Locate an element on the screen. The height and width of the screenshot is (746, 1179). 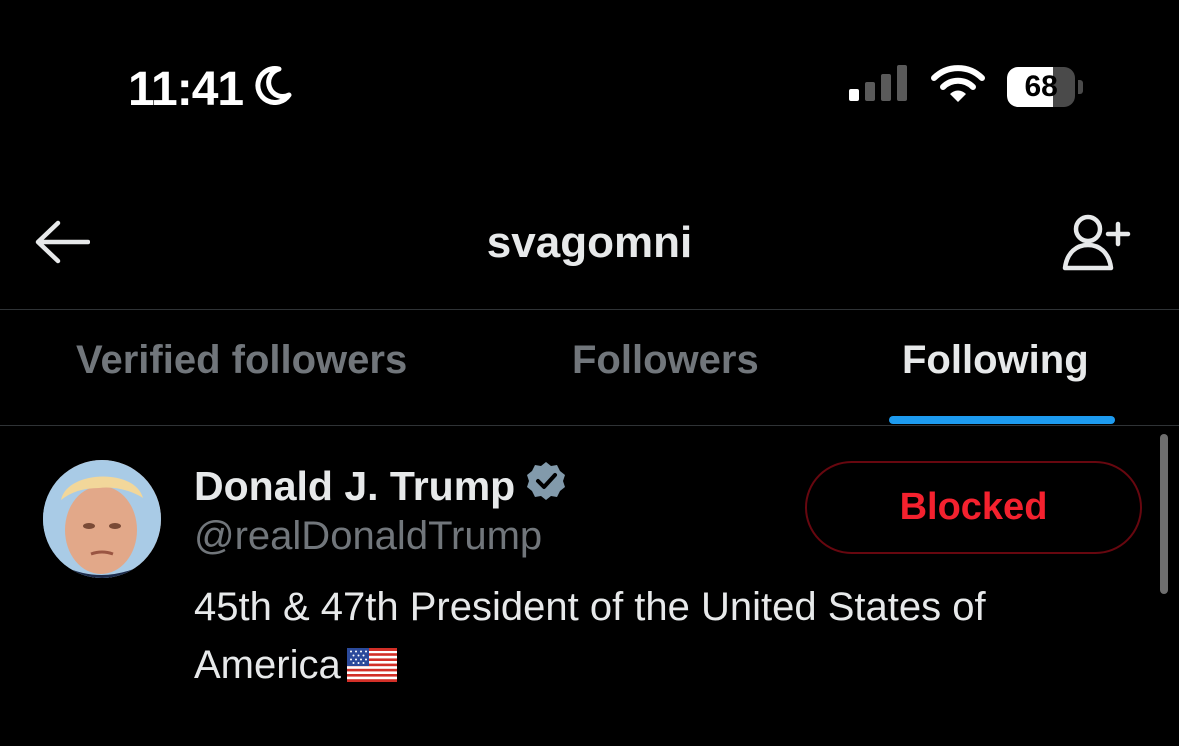
us-flag-icon is located at coordinates (371, 669).